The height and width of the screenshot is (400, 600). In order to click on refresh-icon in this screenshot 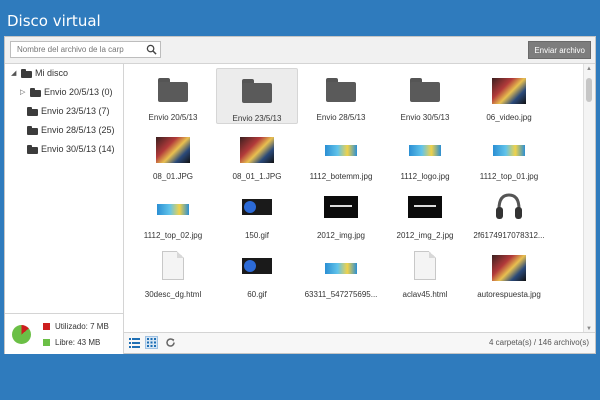, I will do `click(170, 342)`.